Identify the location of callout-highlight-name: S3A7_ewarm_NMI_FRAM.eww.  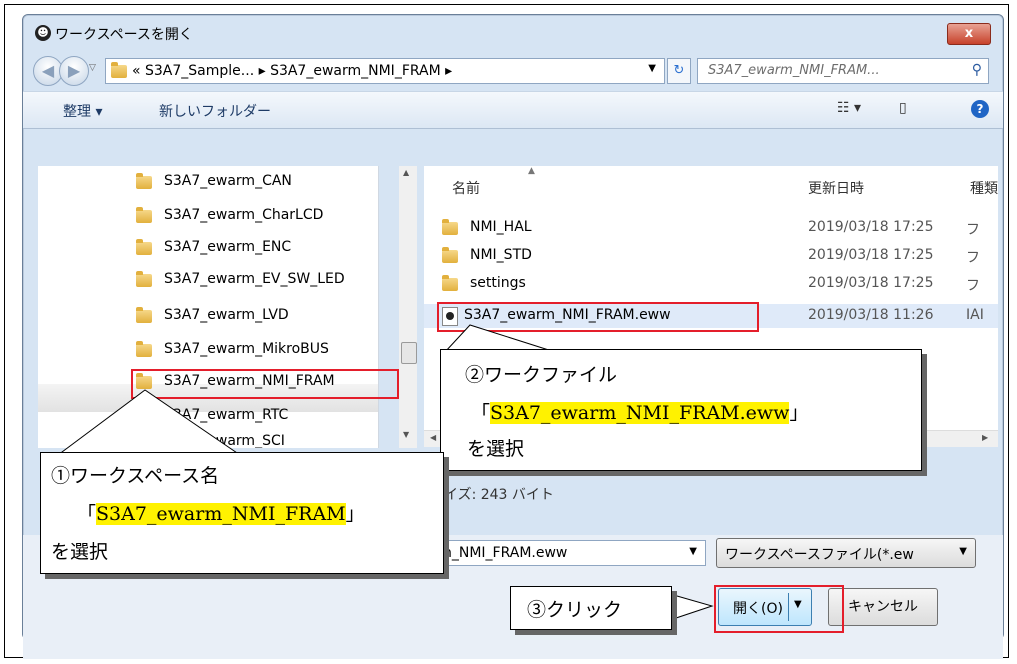
(640, 413).